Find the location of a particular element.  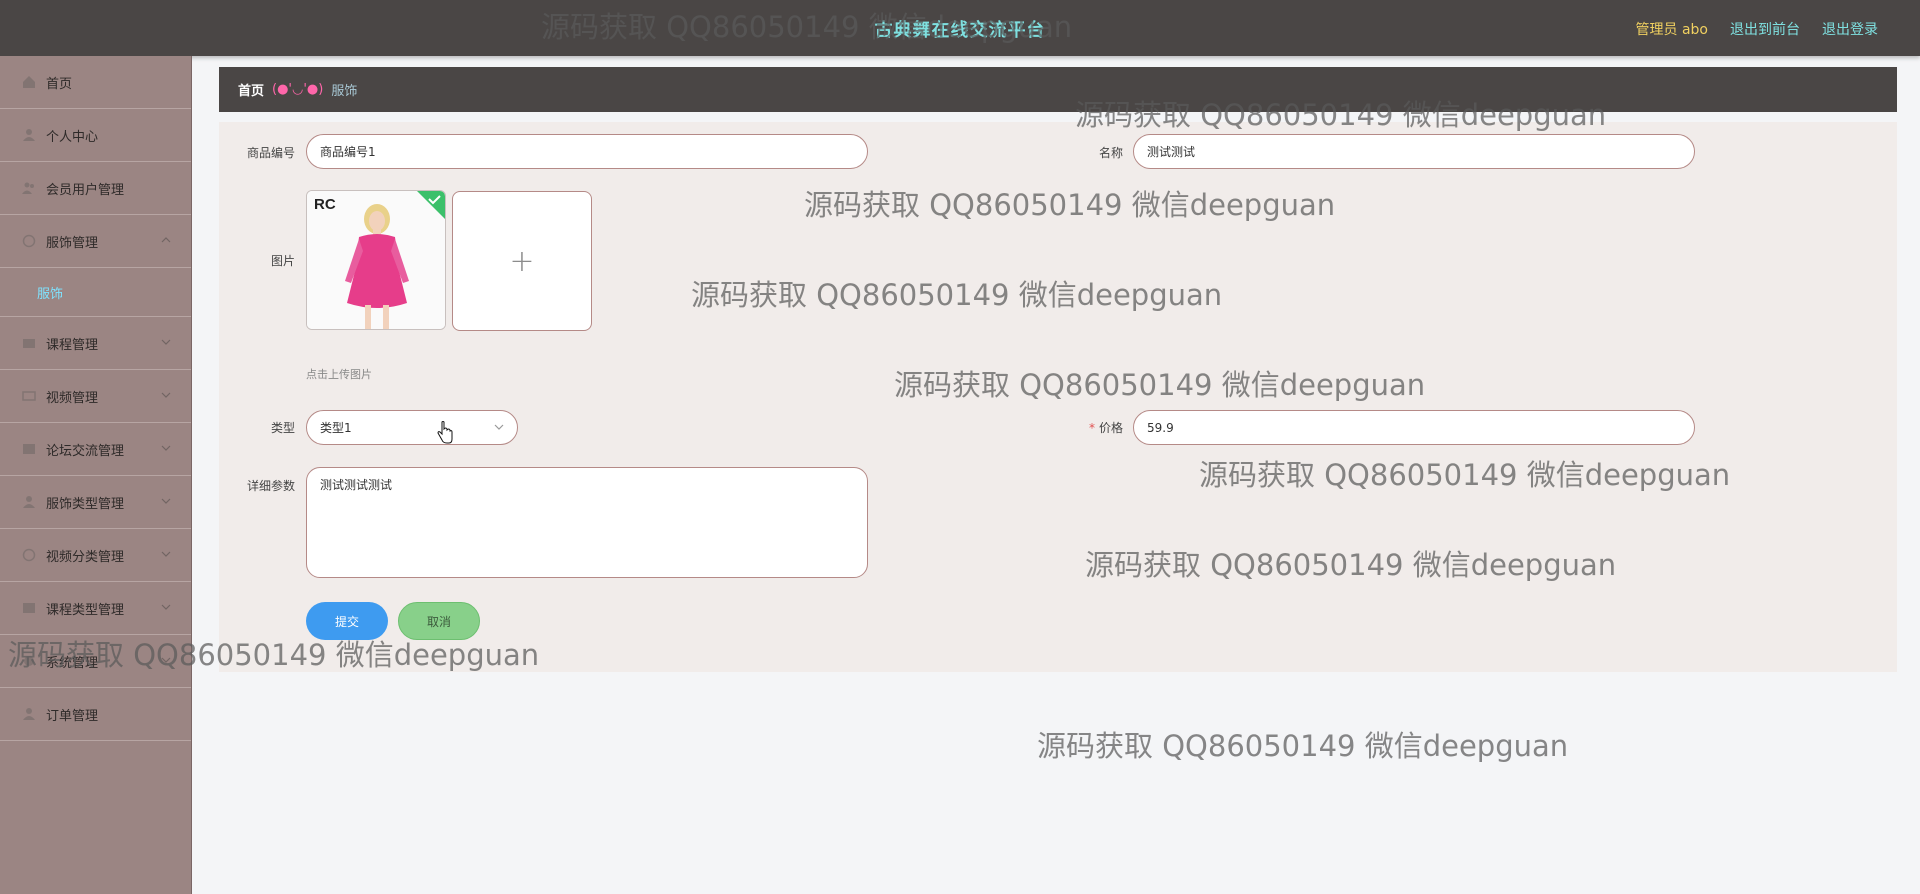

uploaded-image-thumbnail: RC RC is located at coordinates (376, 260).